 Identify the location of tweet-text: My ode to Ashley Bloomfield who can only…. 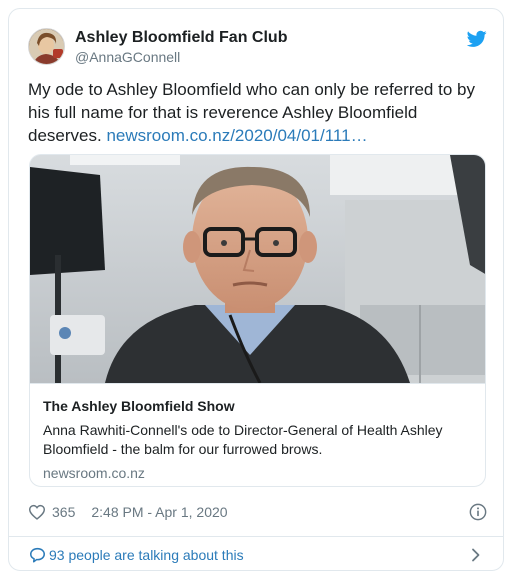
(258, 112).